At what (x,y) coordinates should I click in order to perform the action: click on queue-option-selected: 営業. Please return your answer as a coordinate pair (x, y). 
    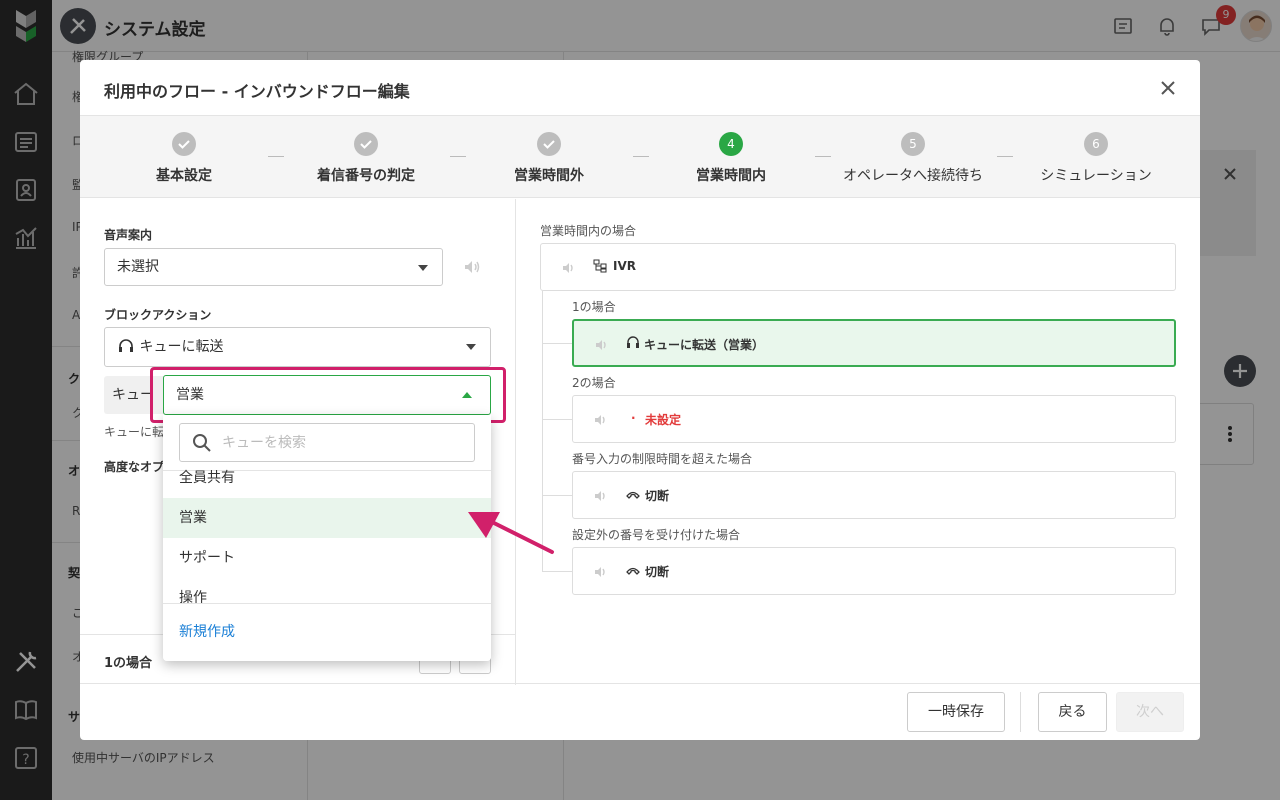
    Looking at the image, I should click on (327, 518).